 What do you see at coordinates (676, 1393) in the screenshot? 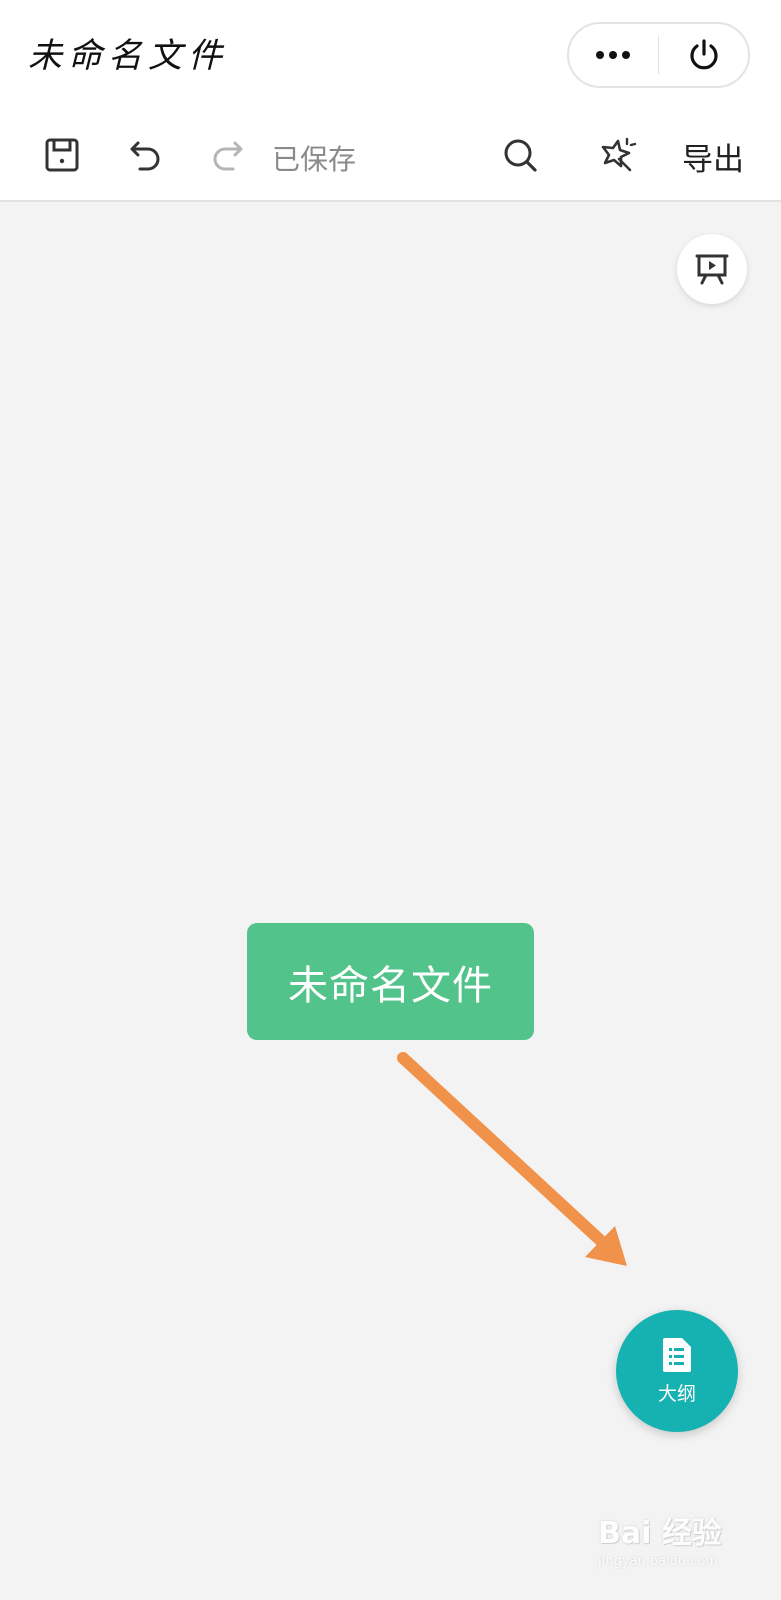
I see `outline-button-label: 大纲` at bounding box center [676, 1393].